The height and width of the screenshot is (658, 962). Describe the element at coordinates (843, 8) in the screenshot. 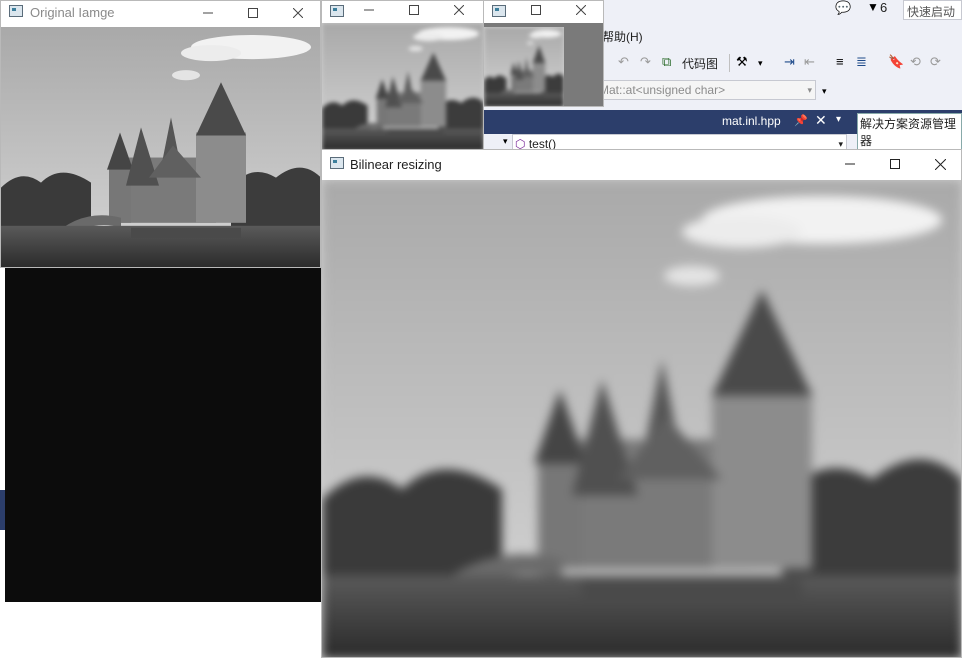

I see `feedback-icon: 💬` at that location.